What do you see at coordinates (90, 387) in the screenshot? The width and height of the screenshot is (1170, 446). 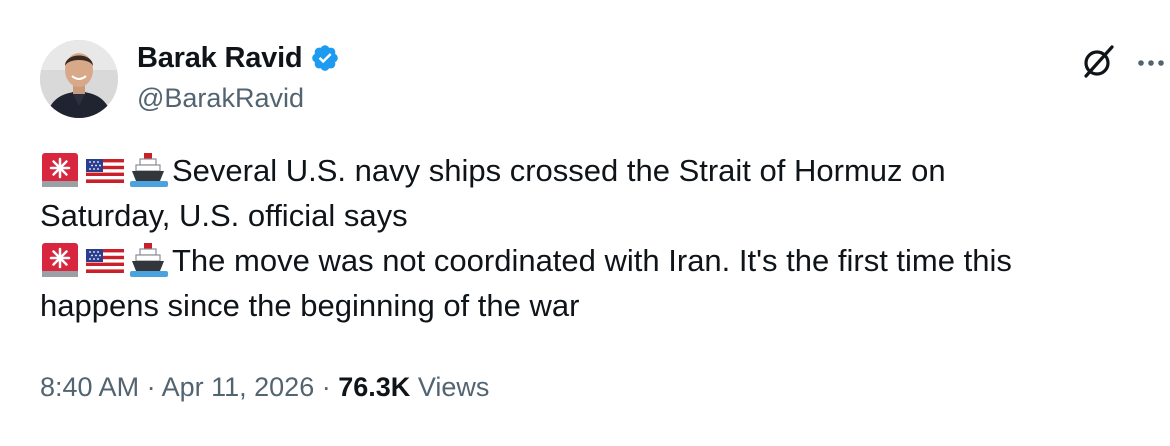 I see `tweet-time: 8:40 AM` at bounding box center [90, 387].